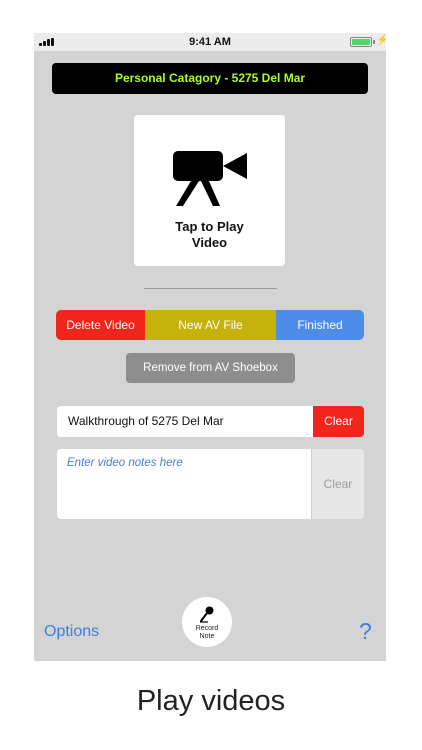 The image size is (422, 750). What do you see at coordinates (185, 421) in the screenshot?
I see `video-title-input` at bounding box center [185, 421].